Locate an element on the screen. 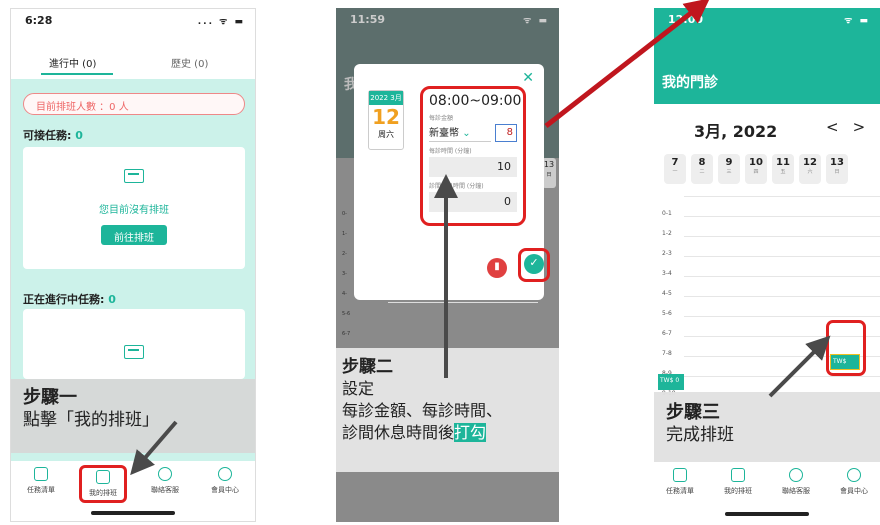  step1-arrow is located at coordinates (154, 448).